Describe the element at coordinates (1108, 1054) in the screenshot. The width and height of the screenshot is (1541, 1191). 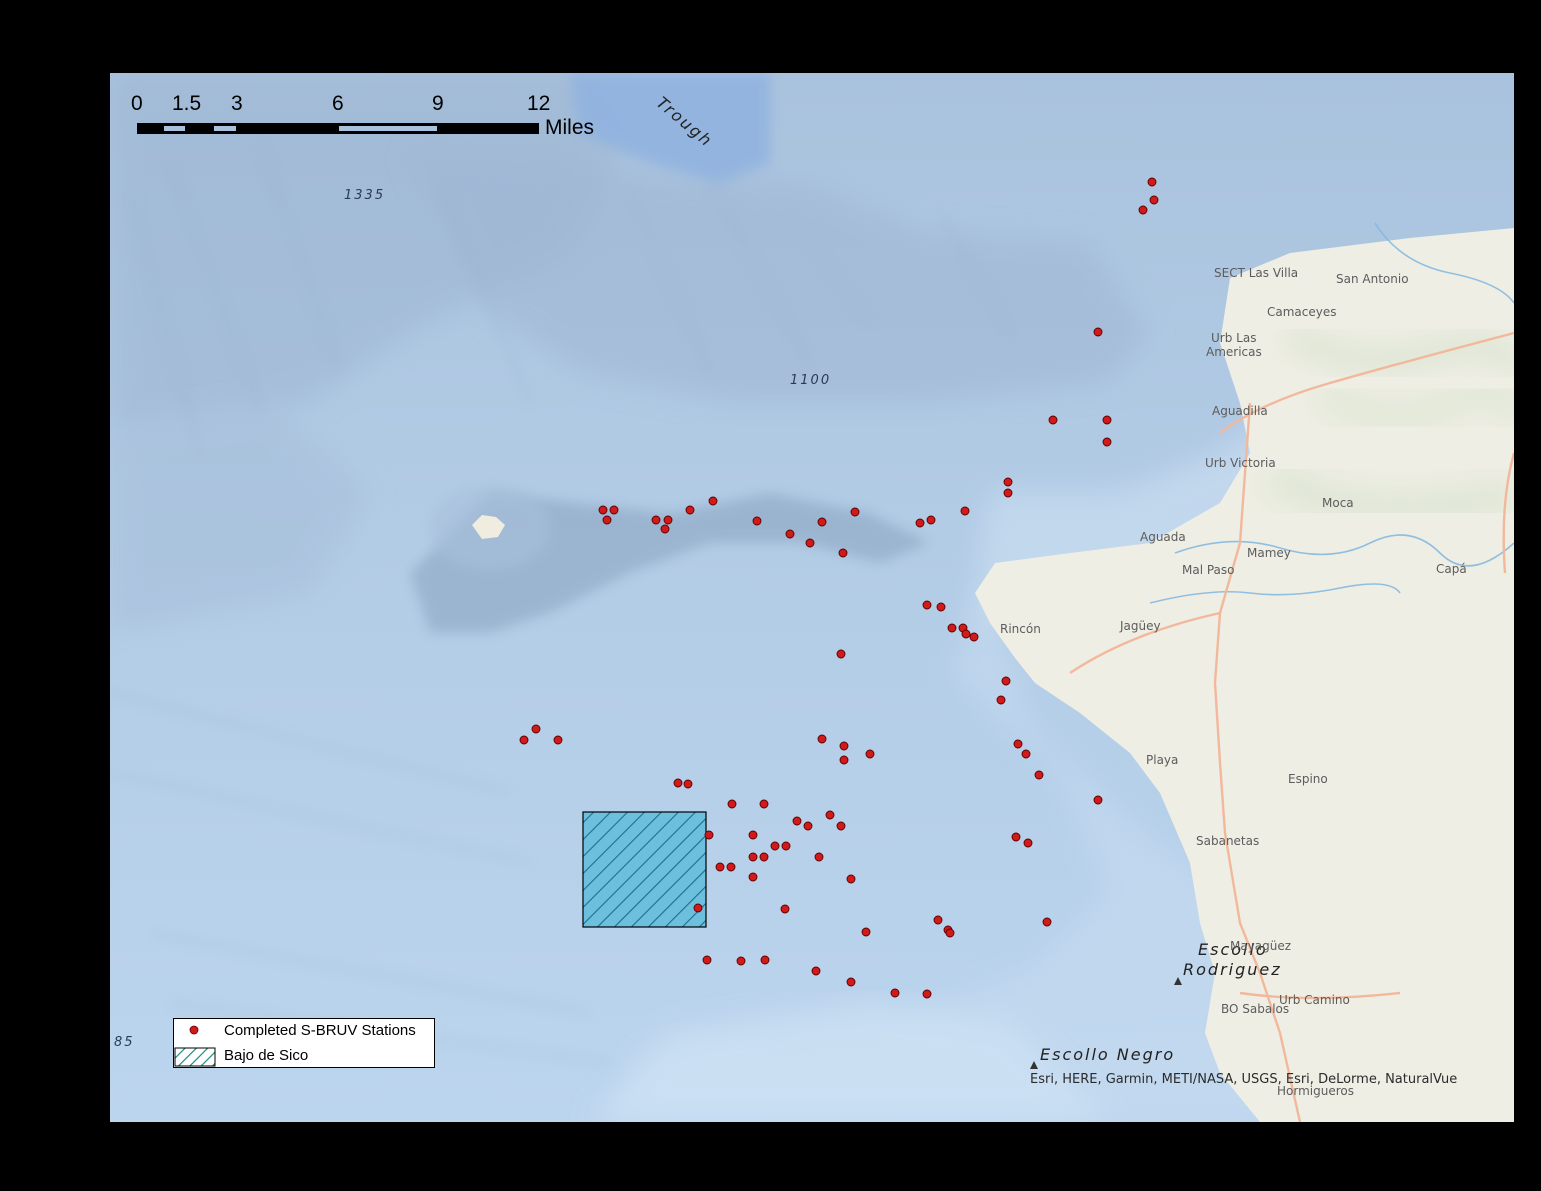
I see `escollo-negro-label: Escollo Negro` at that location.